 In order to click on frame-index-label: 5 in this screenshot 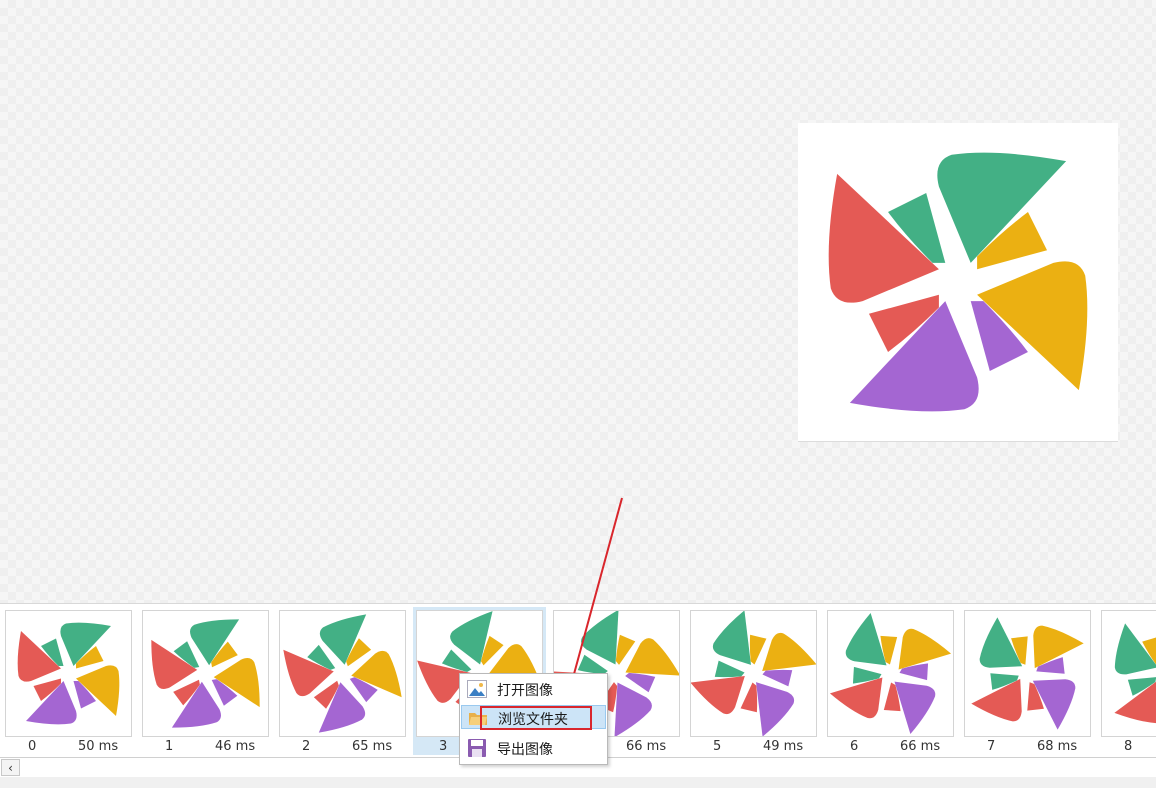, I will do `click(717, 746)`.